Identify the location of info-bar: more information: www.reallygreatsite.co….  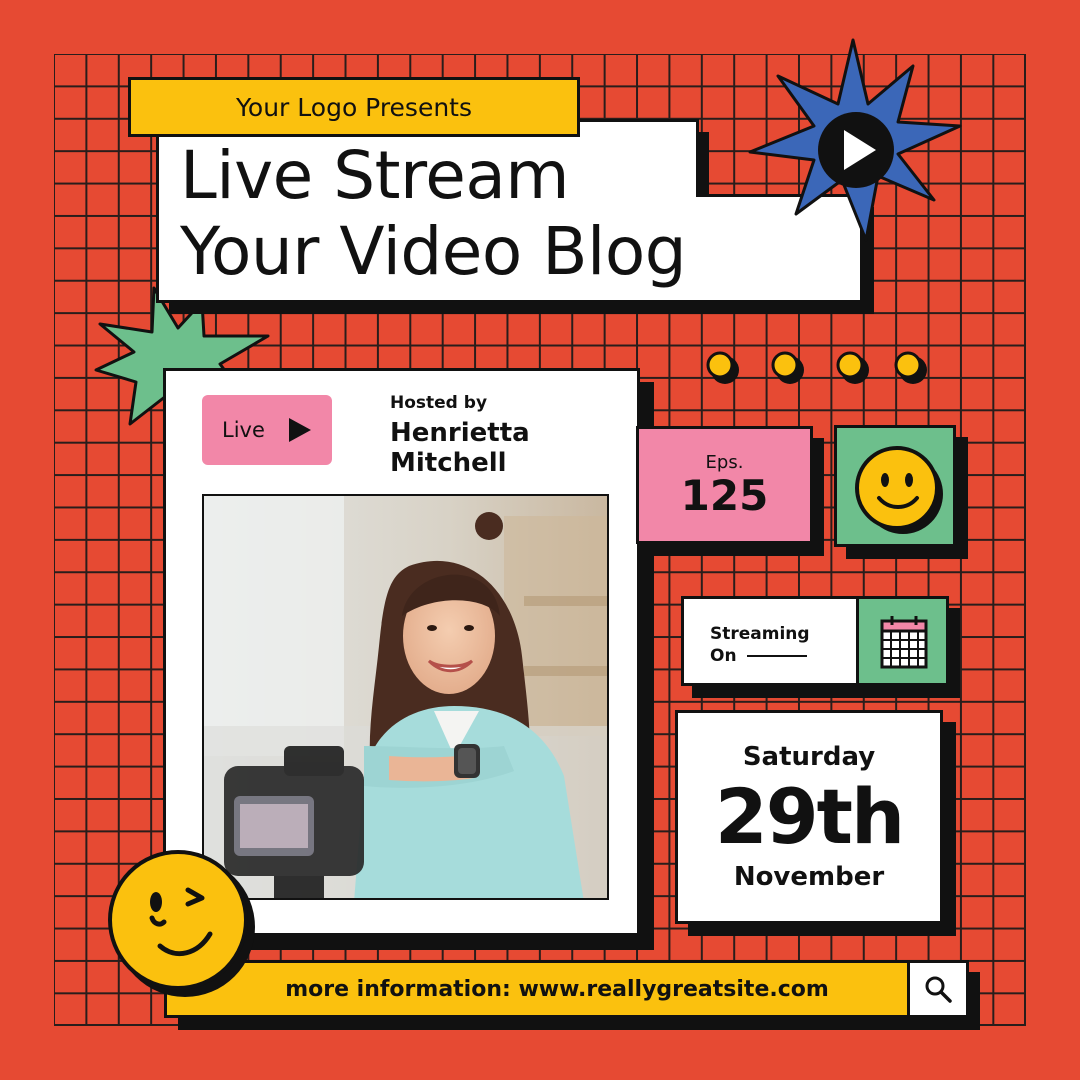
(537, 989).